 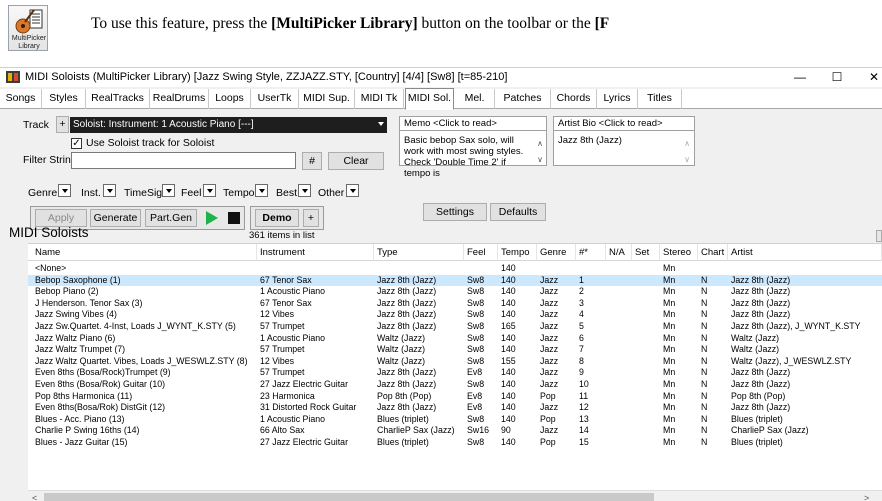 What do you see at coordinates (518, 212) in the screenshot?
I see `defaults-button: Defaults` at bounding box center [518, 212].